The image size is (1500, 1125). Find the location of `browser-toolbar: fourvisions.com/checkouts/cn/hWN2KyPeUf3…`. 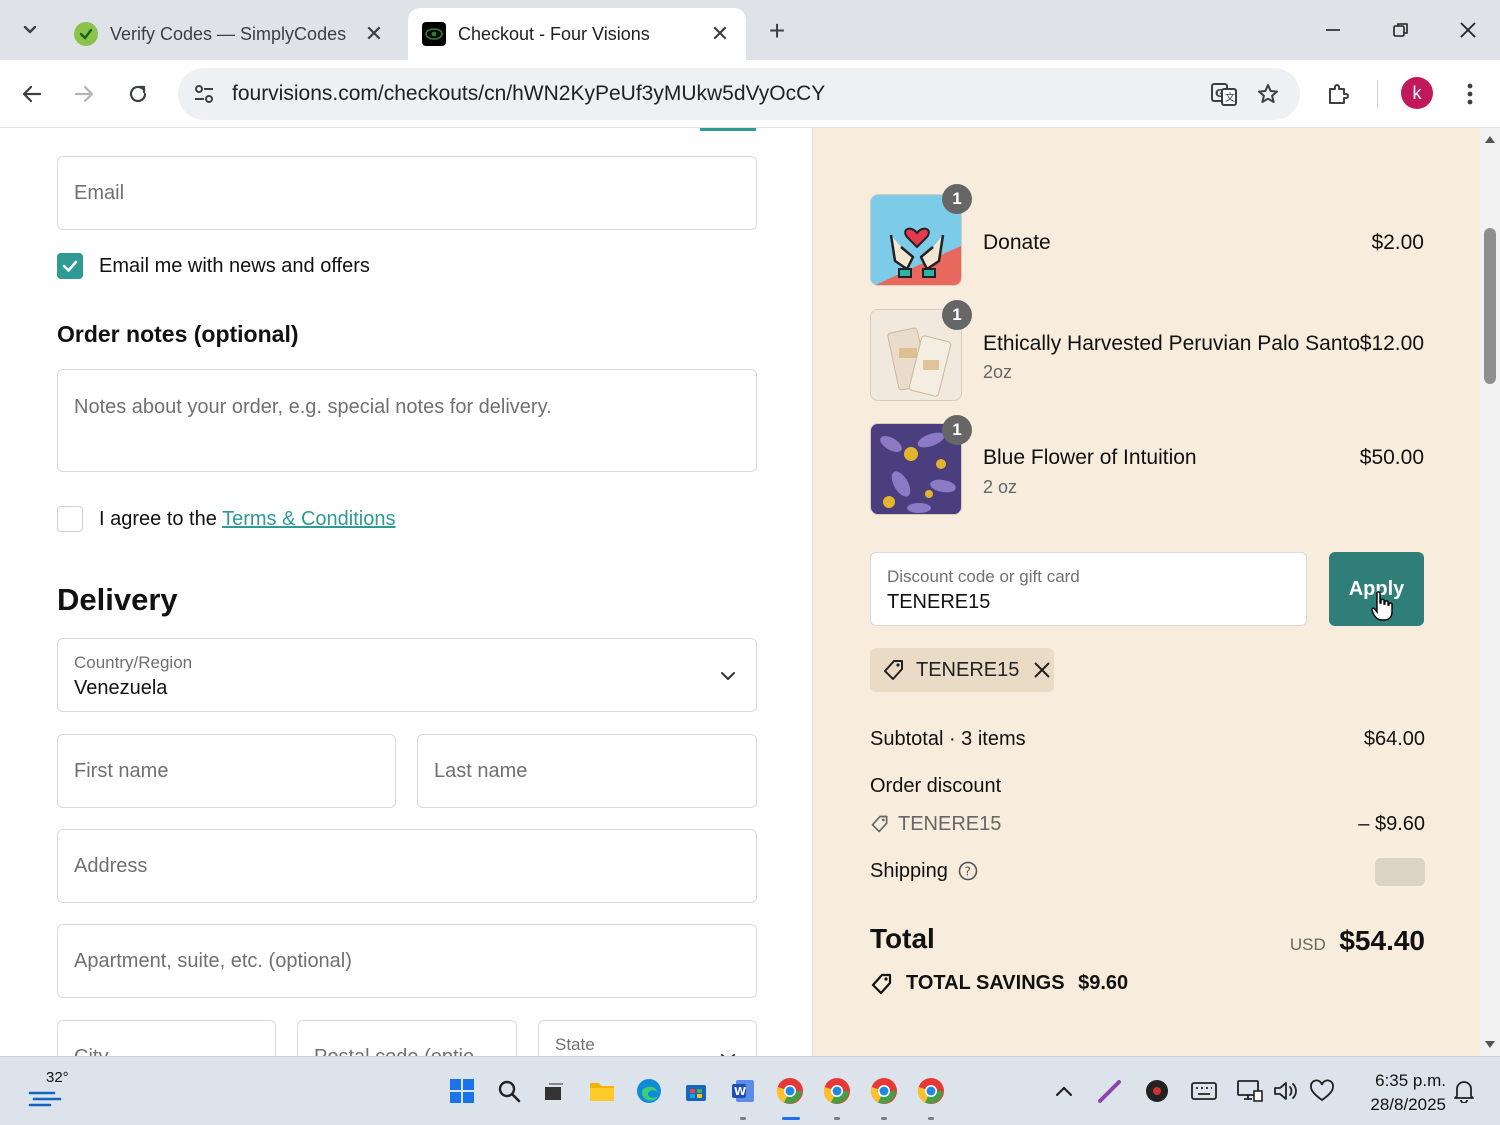

browser-toolbar: fourvisions.com/checkouts/cn/hWN2KyPeUf3… is located at coordinates (750, 94).